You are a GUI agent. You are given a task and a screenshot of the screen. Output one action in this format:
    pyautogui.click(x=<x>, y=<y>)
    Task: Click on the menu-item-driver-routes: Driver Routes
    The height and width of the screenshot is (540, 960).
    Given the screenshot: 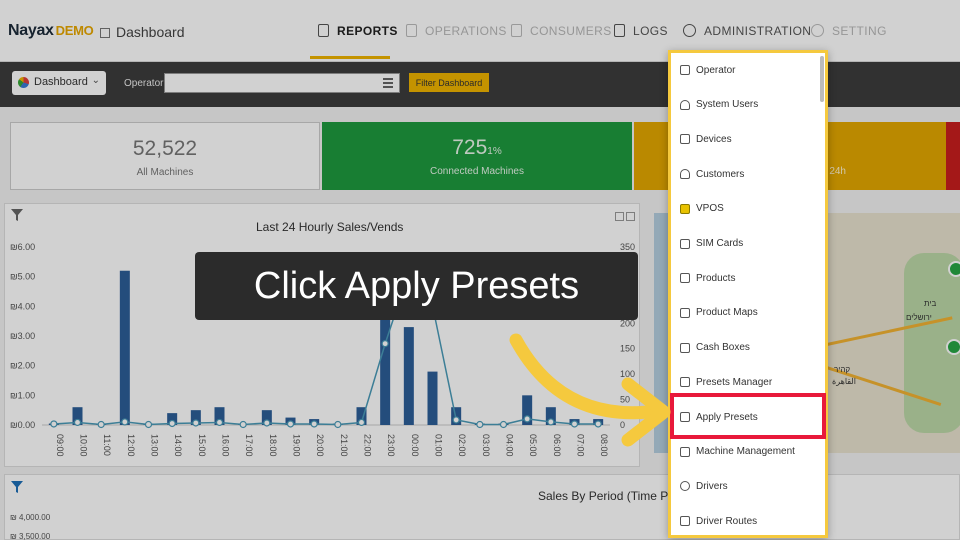 What is the action you would take?
    pyautogui.click(x=750, y=521)
    